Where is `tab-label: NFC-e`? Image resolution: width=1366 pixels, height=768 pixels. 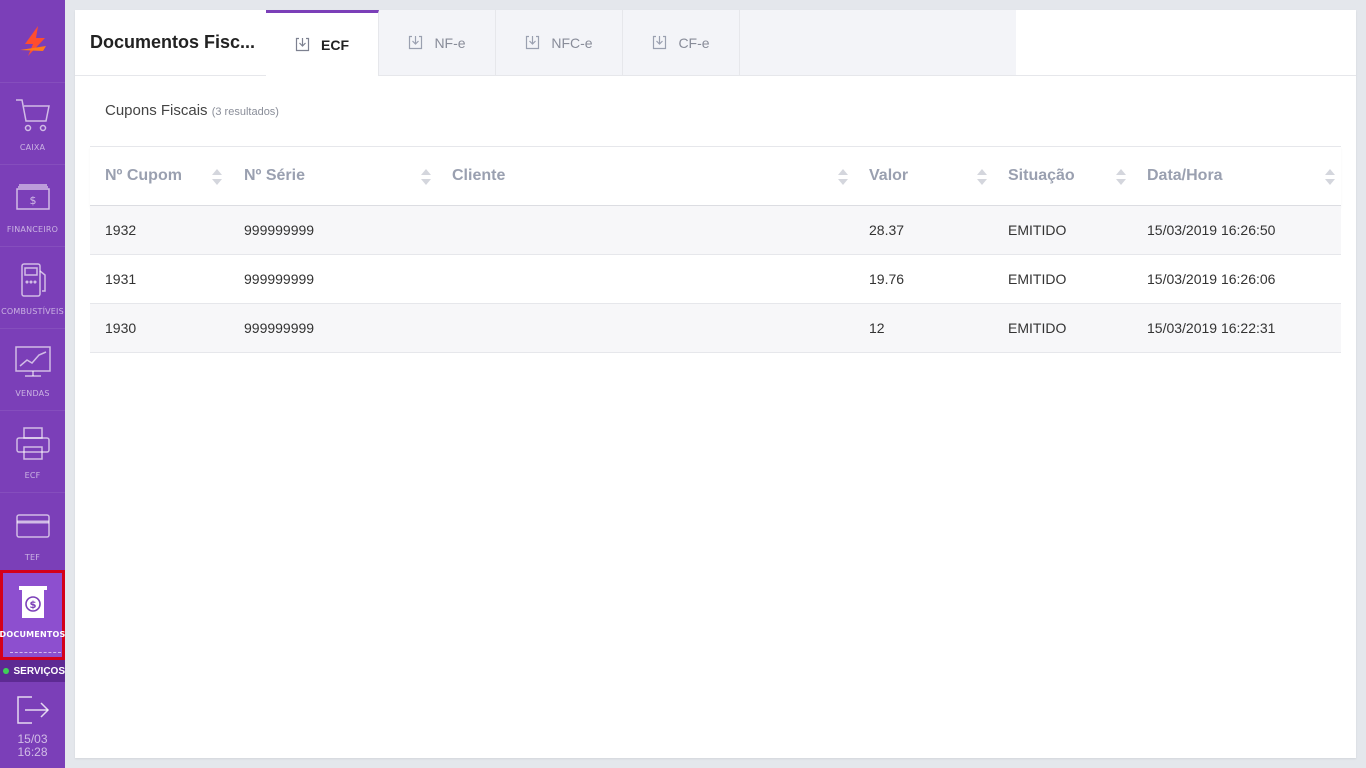
tab-label: NFC-e is located at coordinates (572, 42).